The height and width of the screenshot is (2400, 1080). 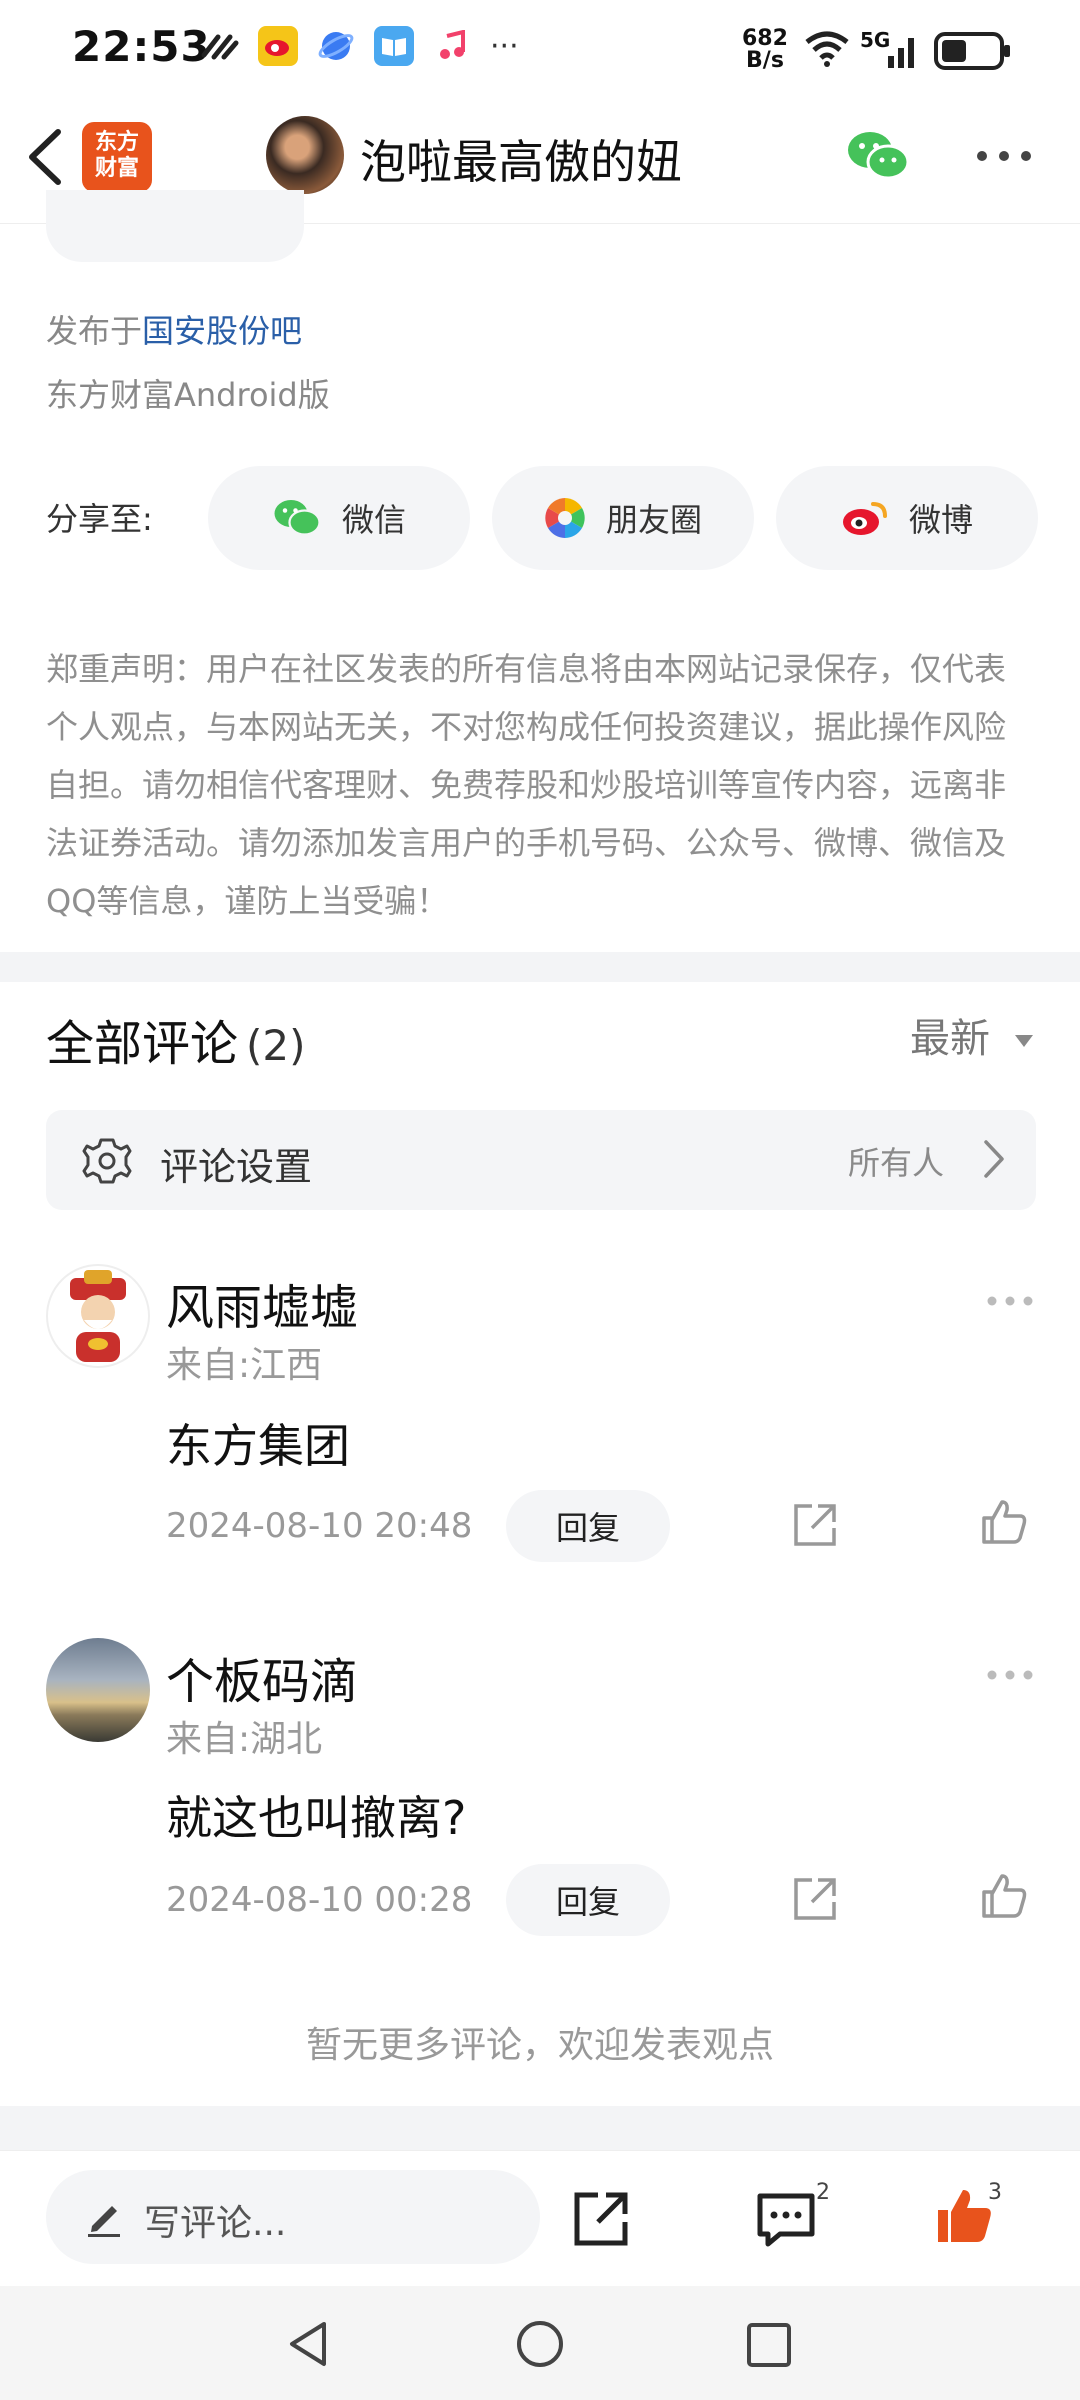 What do you see at coordinates (297, 518) in the screenshot?
I see `wechat-icon` at bounding box center [297, 518].